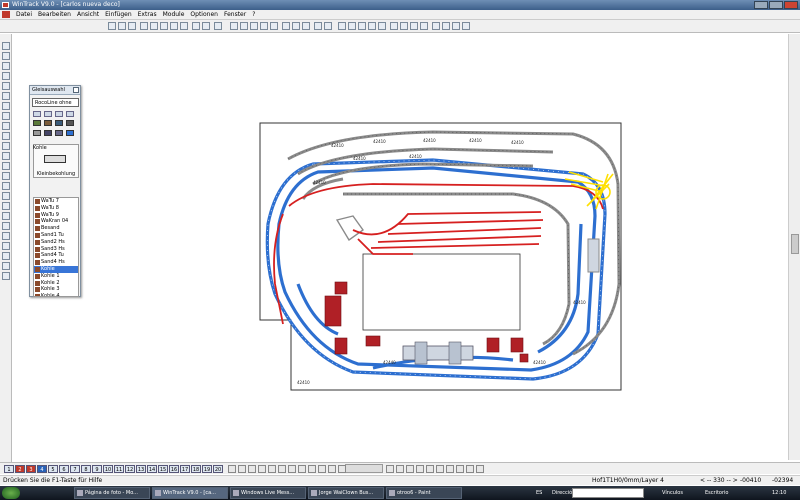 The image size is (800, 500). Describe the element at coordinates (56, 235) in the screenshot. I see `part-list-item: Sand1 Tu` at that location.